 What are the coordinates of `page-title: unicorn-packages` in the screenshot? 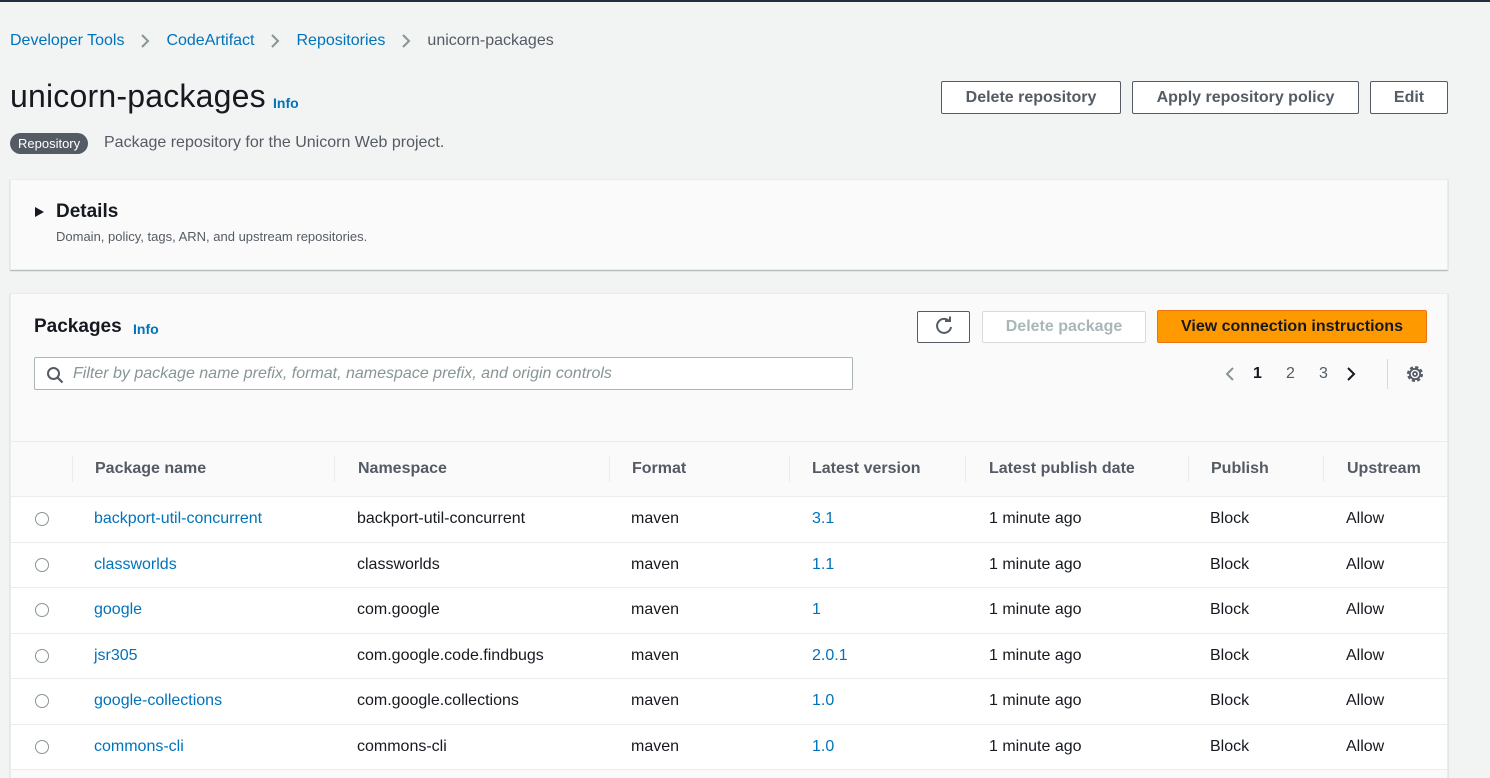 It's located at (138, 96).